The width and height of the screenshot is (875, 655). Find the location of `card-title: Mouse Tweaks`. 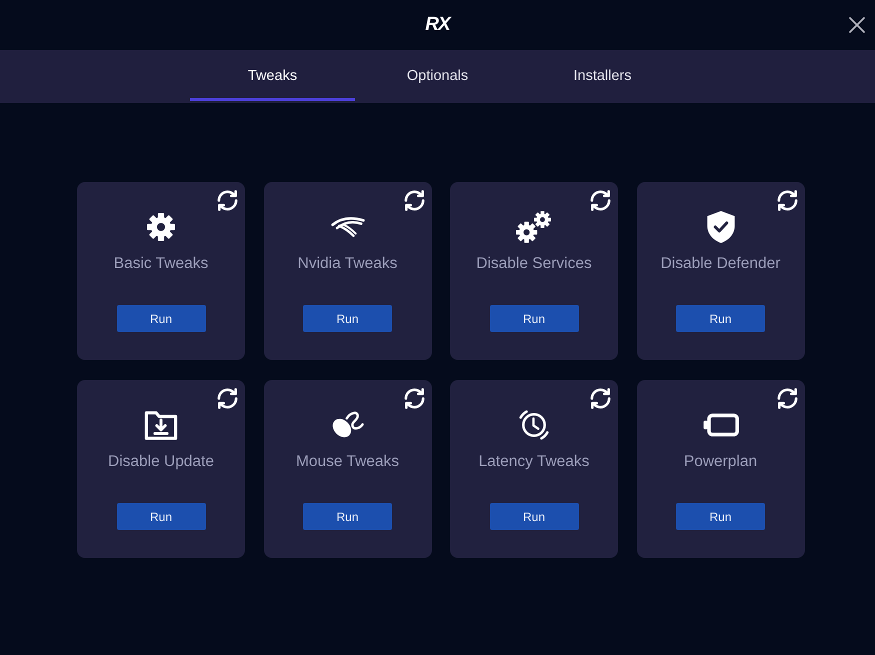

card-title: Mouse Tweaks is located at coordinates (348, 462).